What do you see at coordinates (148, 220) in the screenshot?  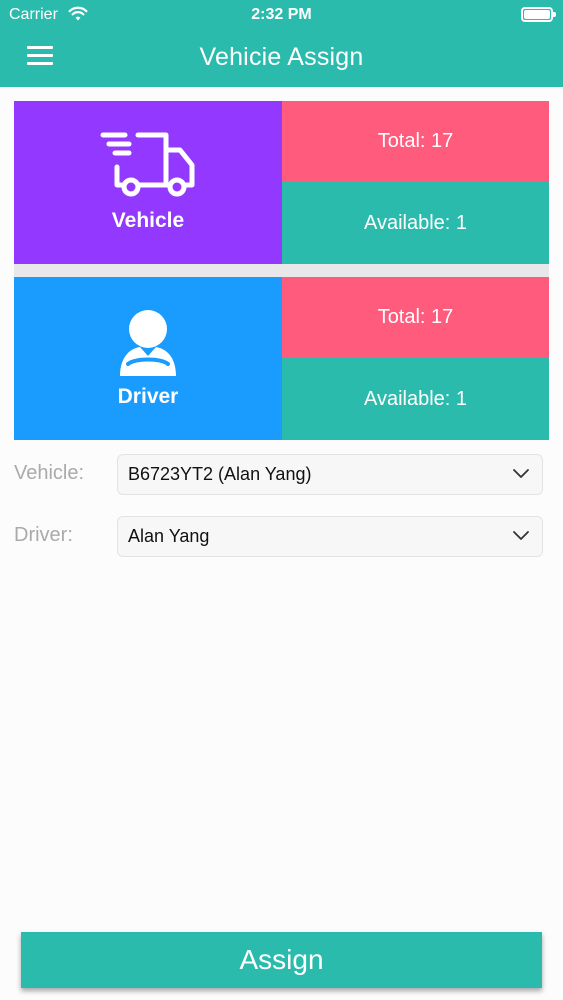 I see `vehicle-tile-label: Vehicle` at bounding box center [148, 220].